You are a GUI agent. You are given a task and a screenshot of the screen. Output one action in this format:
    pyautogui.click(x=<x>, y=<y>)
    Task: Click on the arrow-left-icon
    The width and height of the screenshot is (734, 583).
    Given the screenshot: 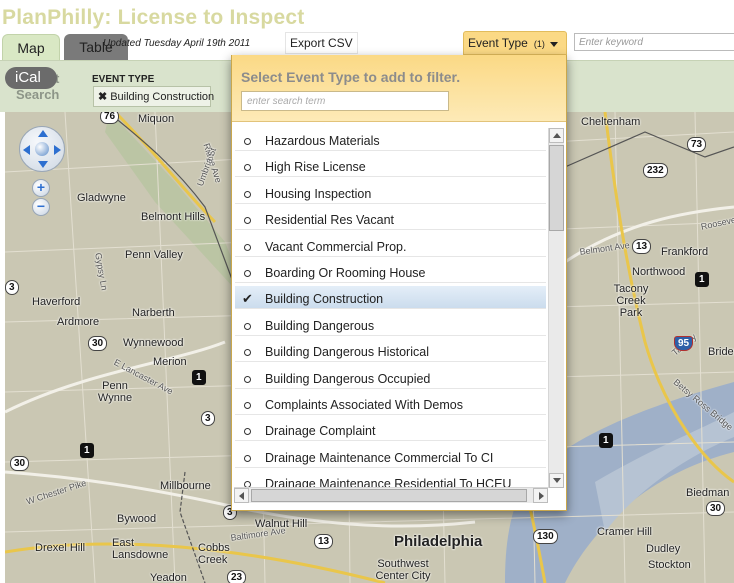 What is the action you would take?
    pyautogui.click(x=241, y=496)
    